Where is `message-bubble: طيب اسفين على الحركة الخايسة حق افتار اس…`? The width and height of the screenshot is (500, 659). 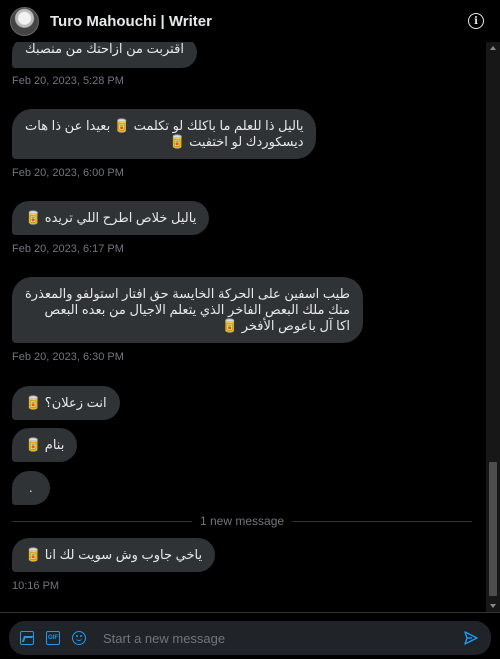 message-bubble: طيب اسفين على الحركة الخايسة حق افتار اس… is located at coordinates (187, 310).